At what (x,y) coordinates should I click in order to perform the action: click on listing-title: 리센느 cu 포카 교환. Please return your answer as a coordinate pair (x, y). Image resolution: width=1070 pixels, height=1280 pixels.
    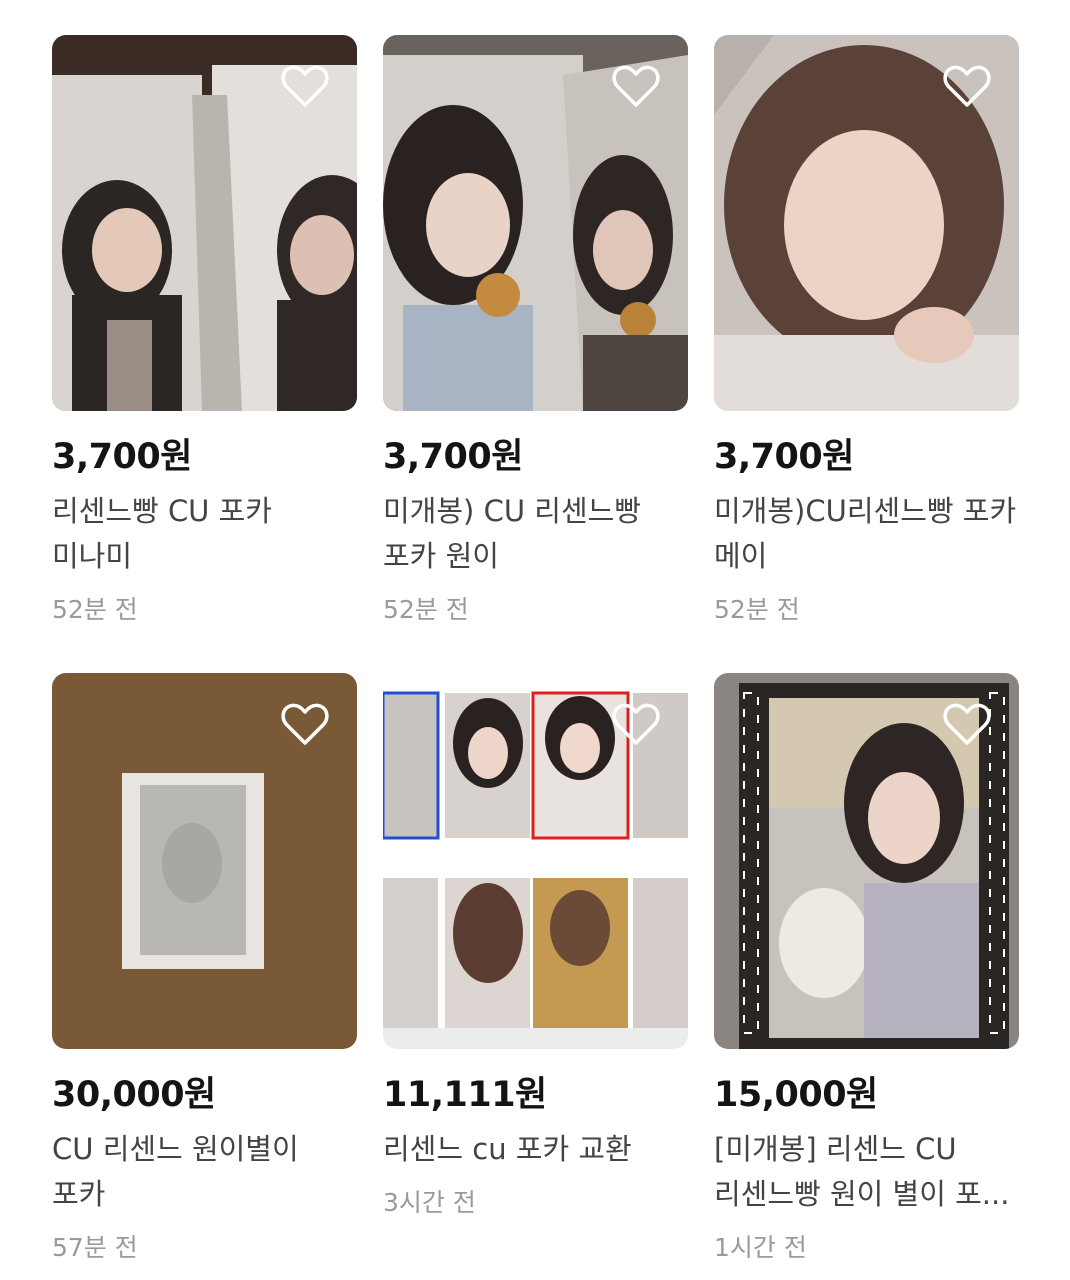
    Looking at the image, I should click on (535, 1149).